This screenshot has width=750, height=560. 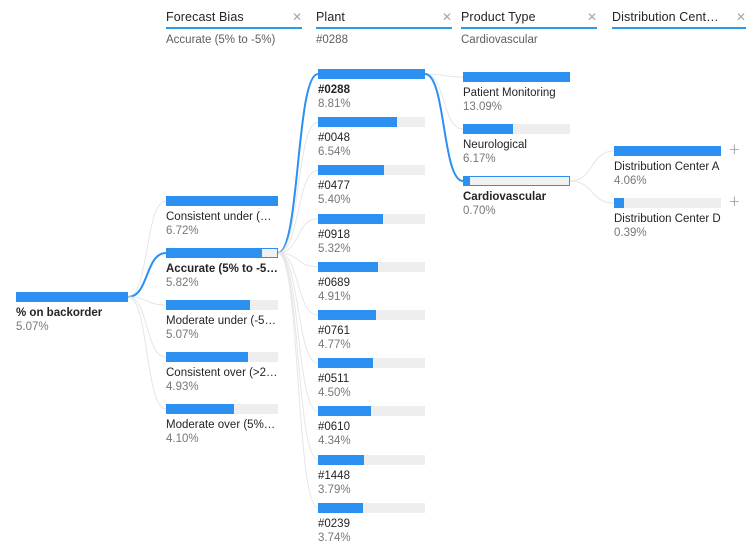 I want to click on tree-node-plant-8: #0610 4.34%, so click(x=371, y=427).